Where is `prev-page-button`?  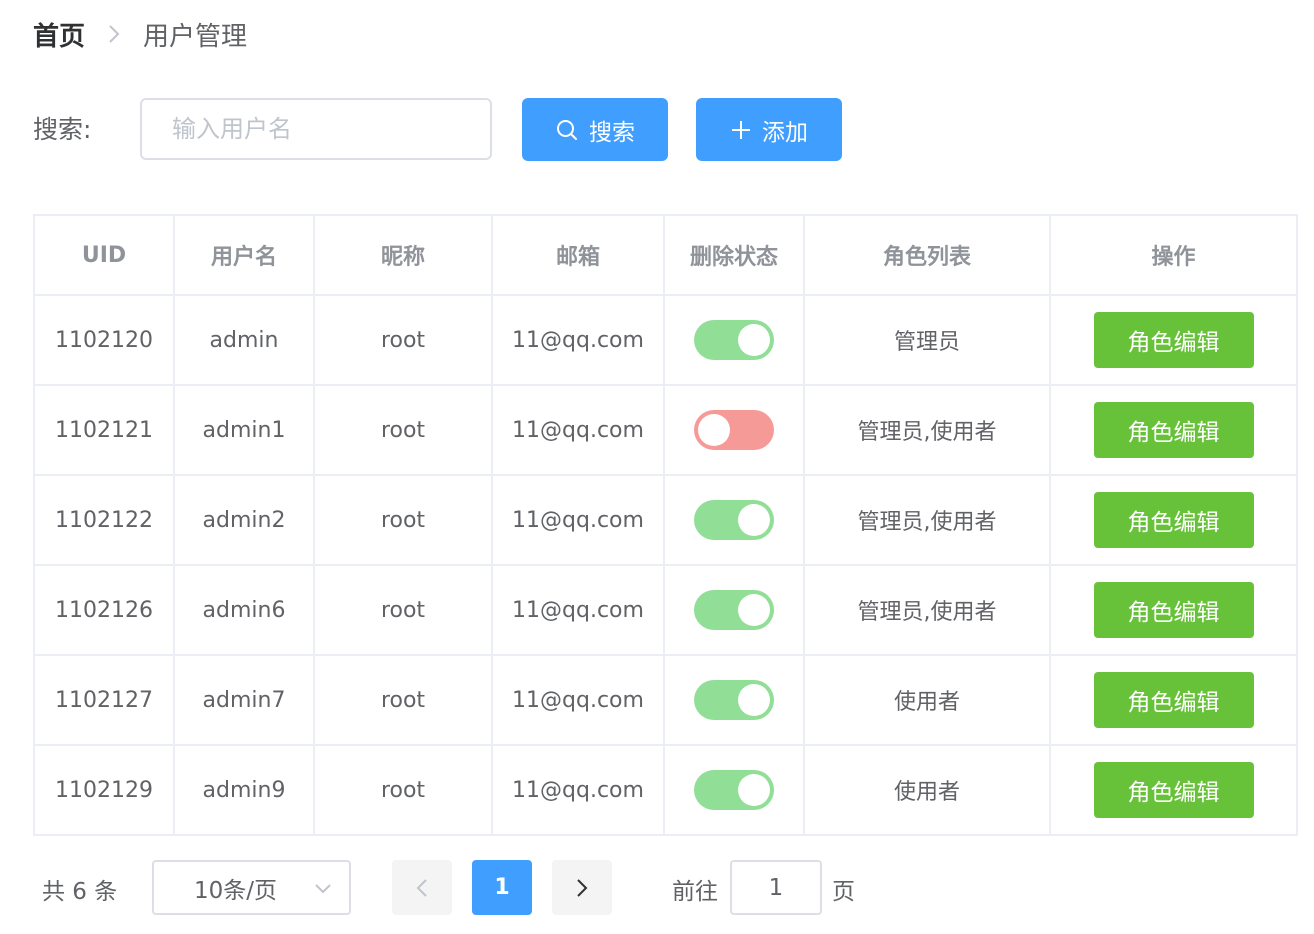 prev-page-button is located at coordinates (422, 887).